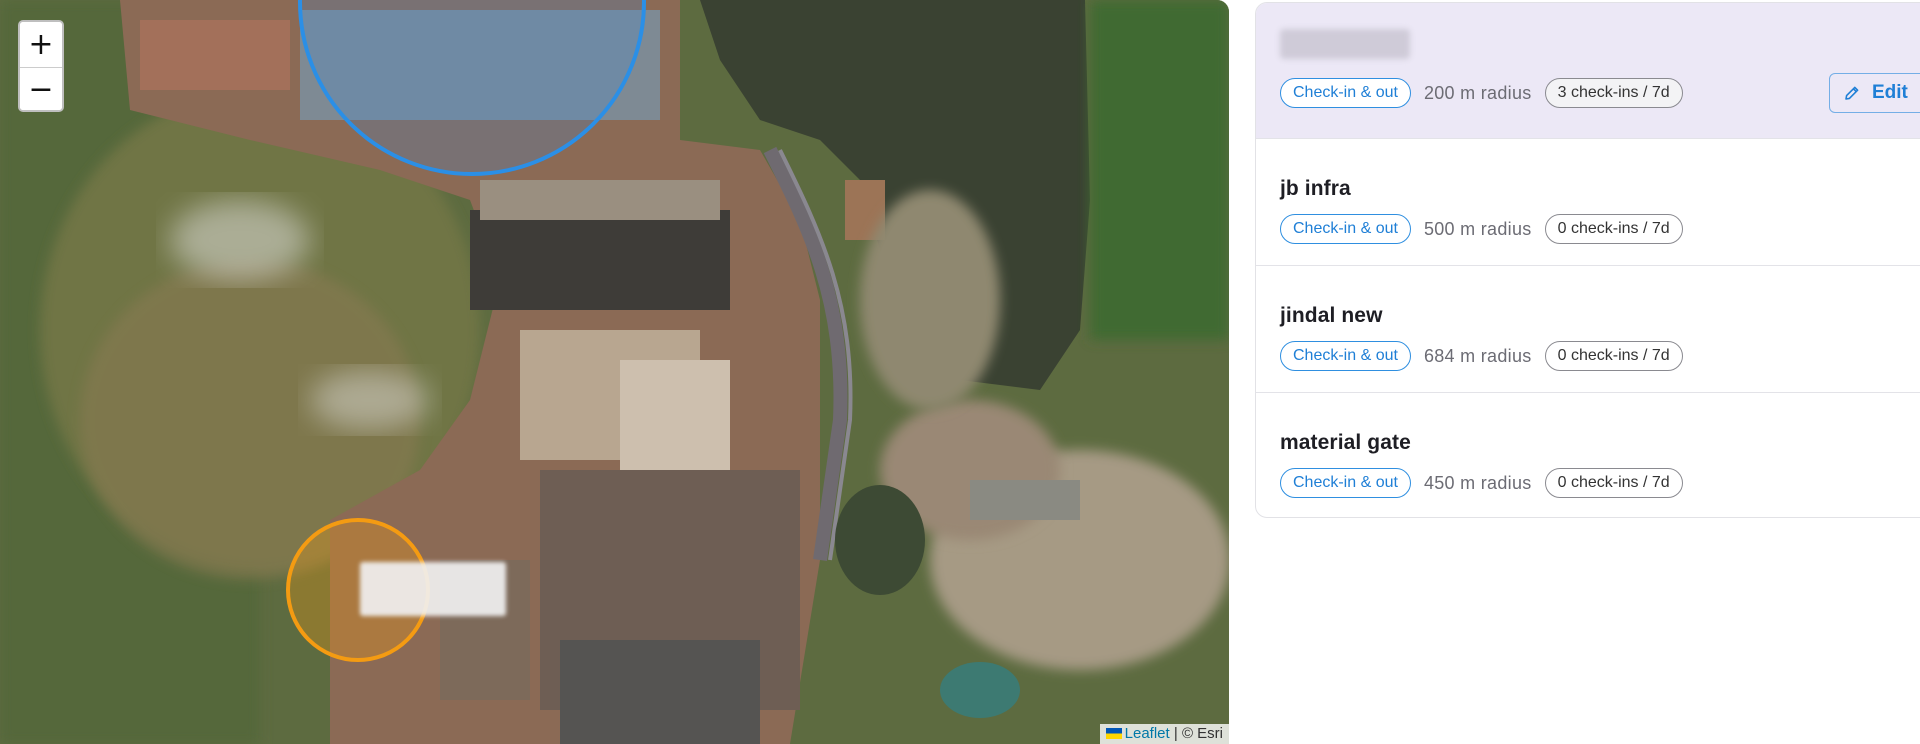  Describe the element at coordinates (1890, 92) in the screenshot. I see `edit-button-label: Edit` at that location.